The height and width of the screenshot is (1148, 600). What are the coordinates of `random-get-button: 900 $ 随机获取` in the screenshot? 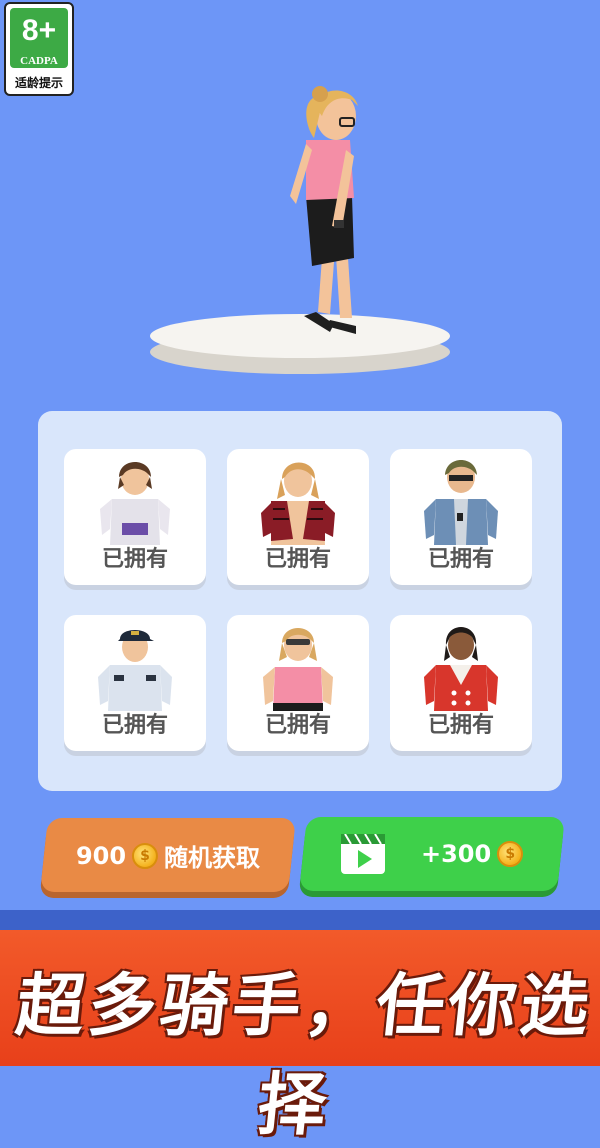 It's located at (168, 855).